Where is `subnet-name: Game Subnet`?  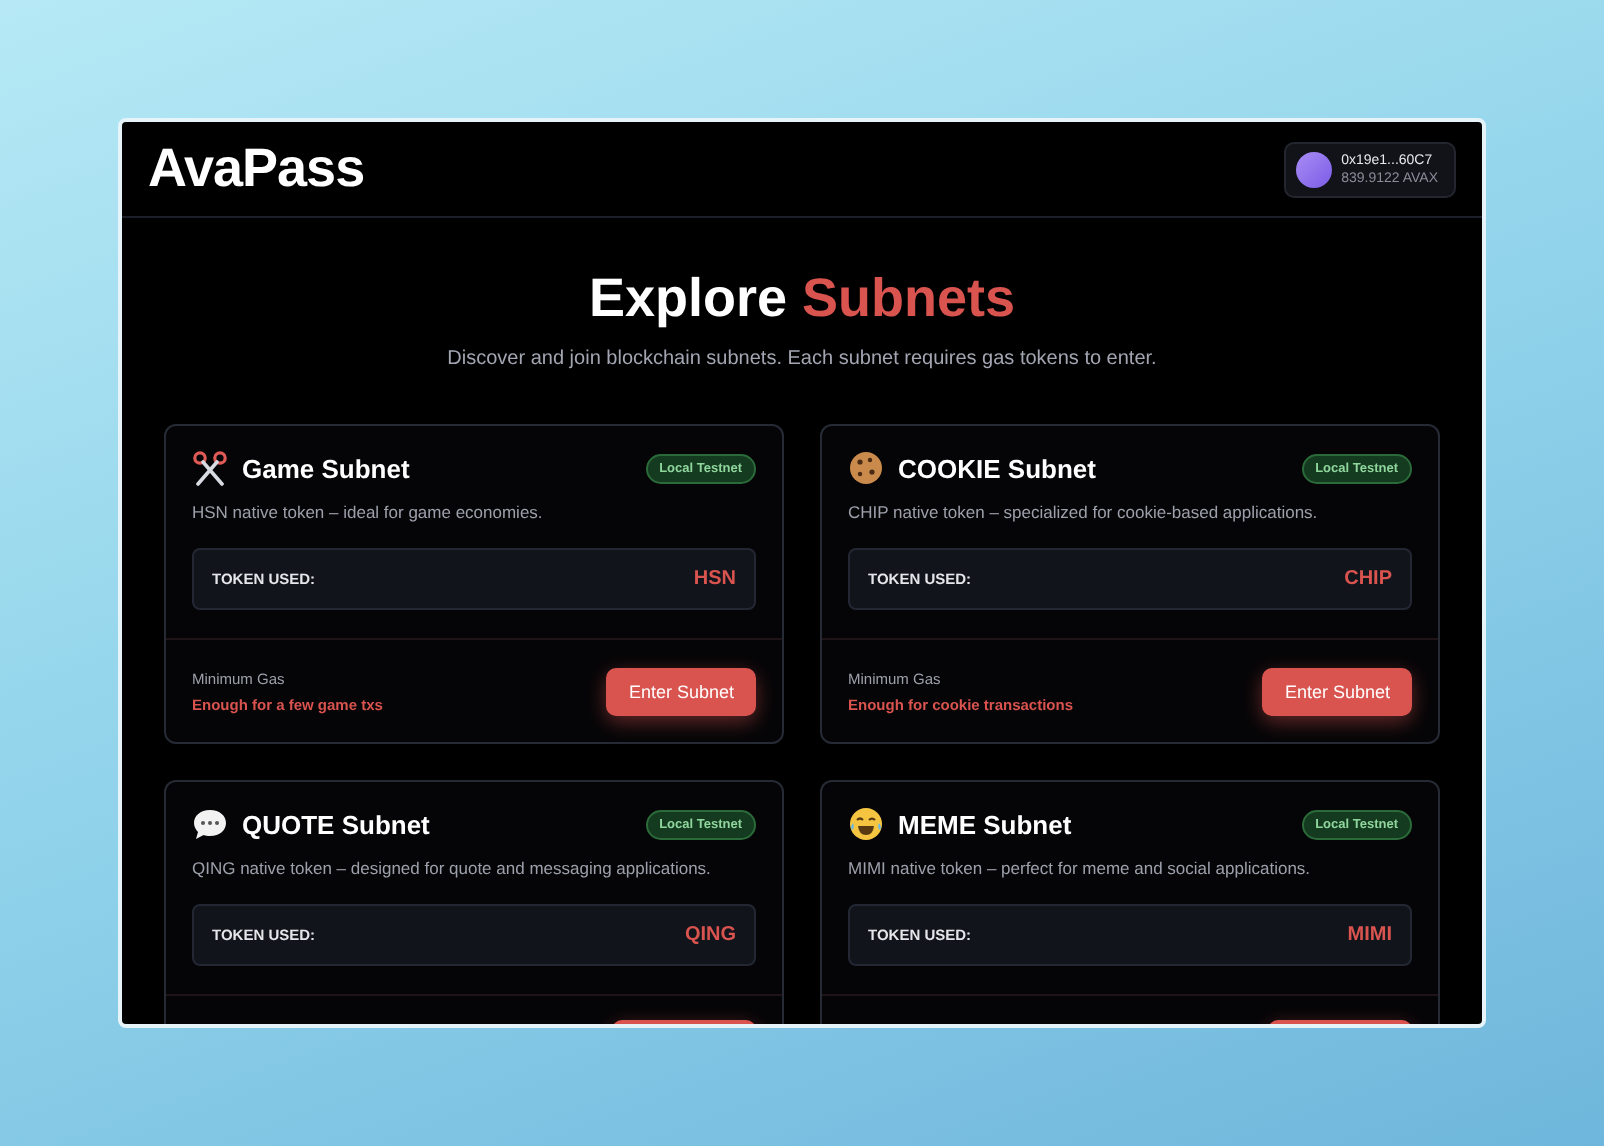 subnet-name: Game Subnet is located at coordinates (326, 468).